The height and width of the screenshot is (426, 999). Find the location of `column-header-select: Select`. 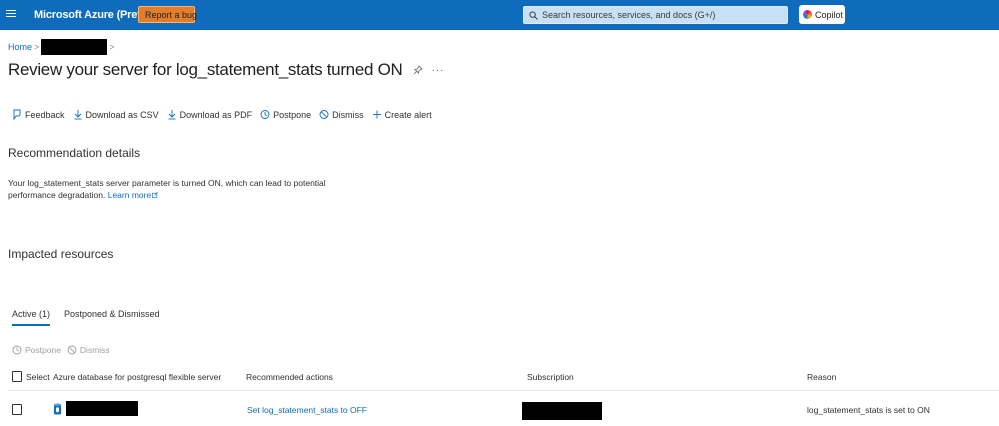

column-header-select: Select is located at coordinates (38, 377).